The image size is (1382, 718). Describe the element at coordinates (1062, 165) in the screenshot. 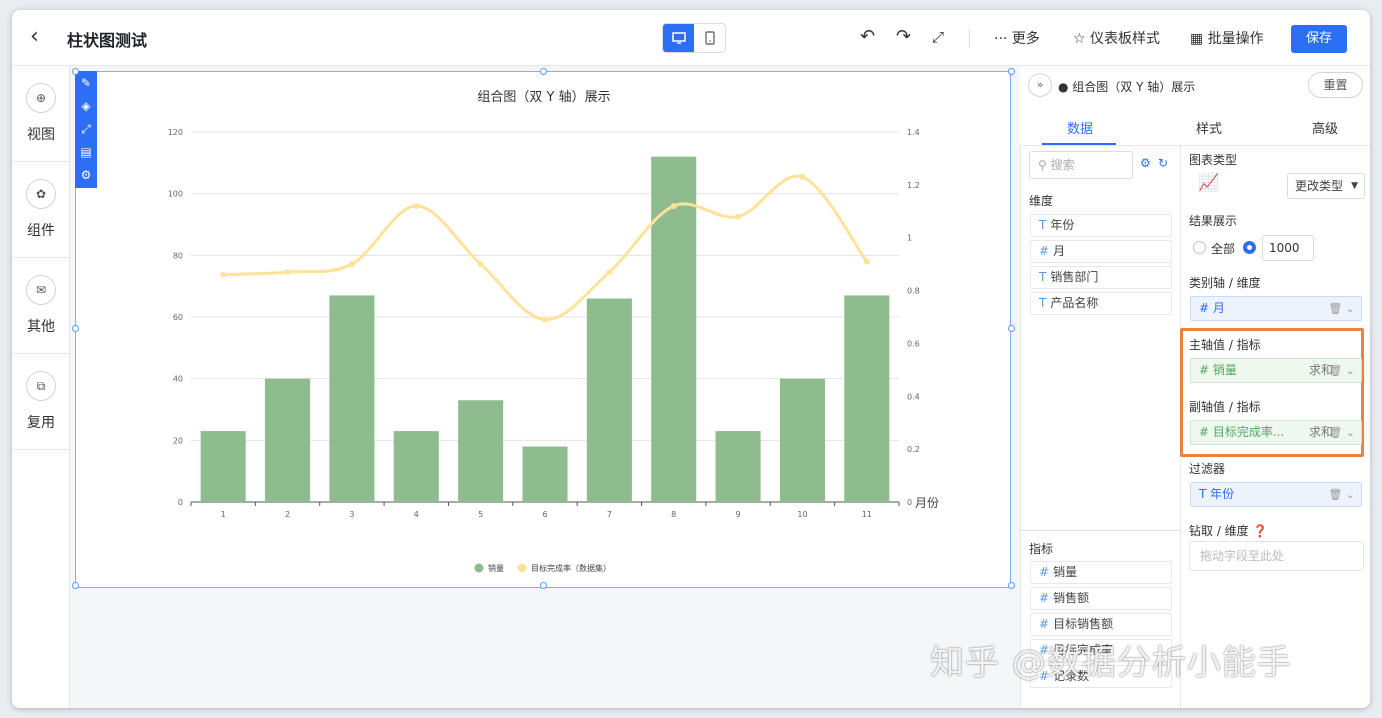

I see `search-placeholder: 搜索` at that location.